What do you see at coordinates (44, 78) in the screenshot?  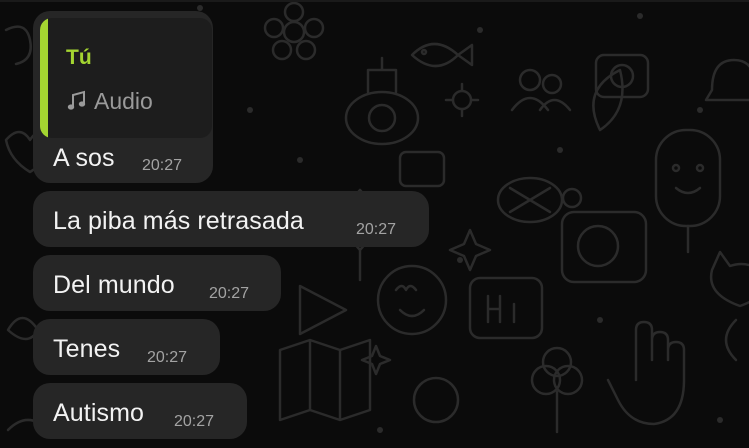 I see `quote-accent-bar` at bounding box center [44, 78].